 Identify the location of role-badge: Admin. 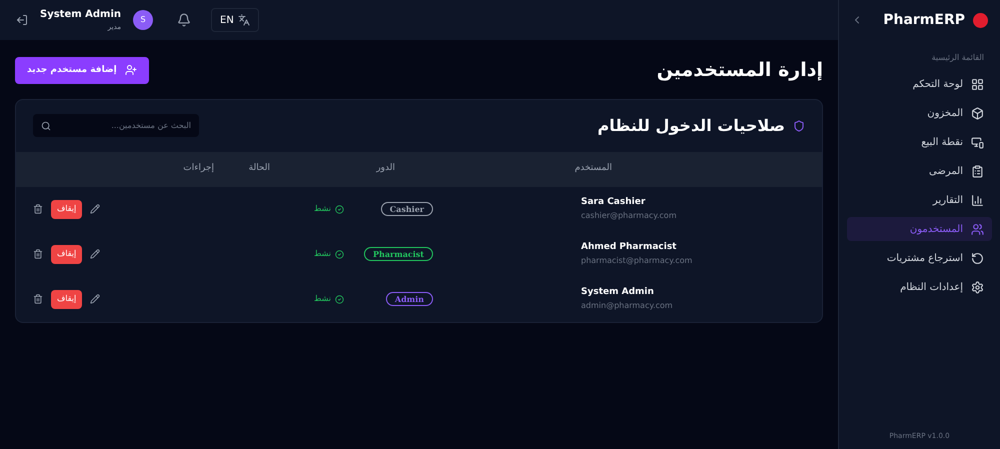
(409, 299).